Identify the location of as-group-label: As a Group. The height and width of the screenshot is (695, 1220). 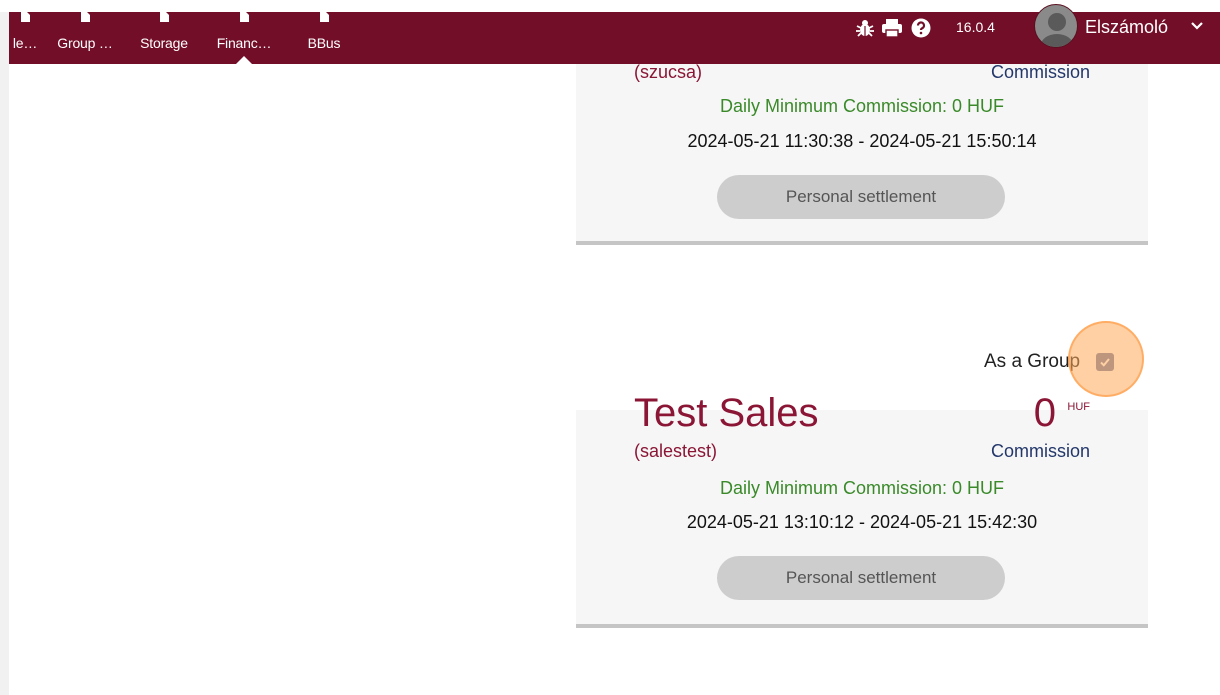
(1032, 361).